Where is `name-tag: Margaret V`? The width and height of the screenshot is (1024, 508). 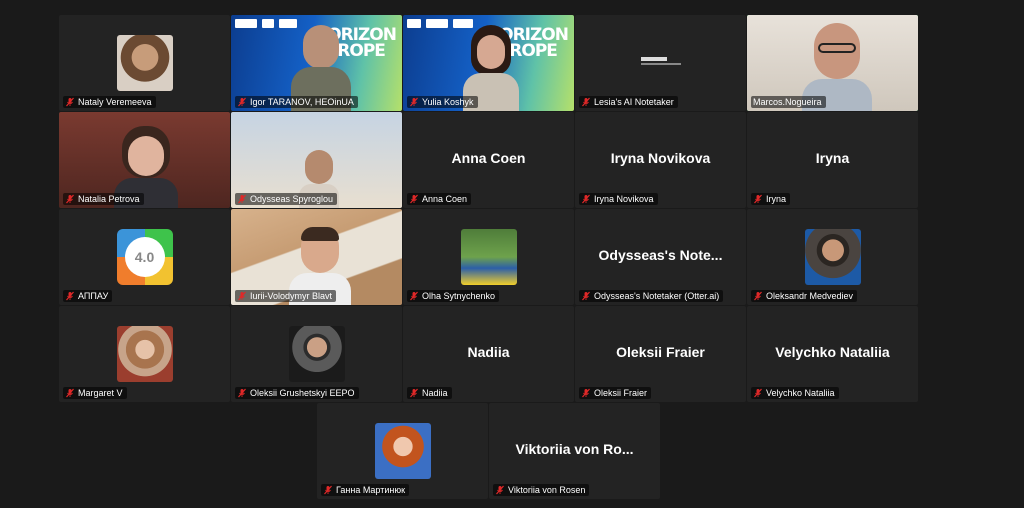
name-tag: Margaret V is located at coordinates (95, 393).